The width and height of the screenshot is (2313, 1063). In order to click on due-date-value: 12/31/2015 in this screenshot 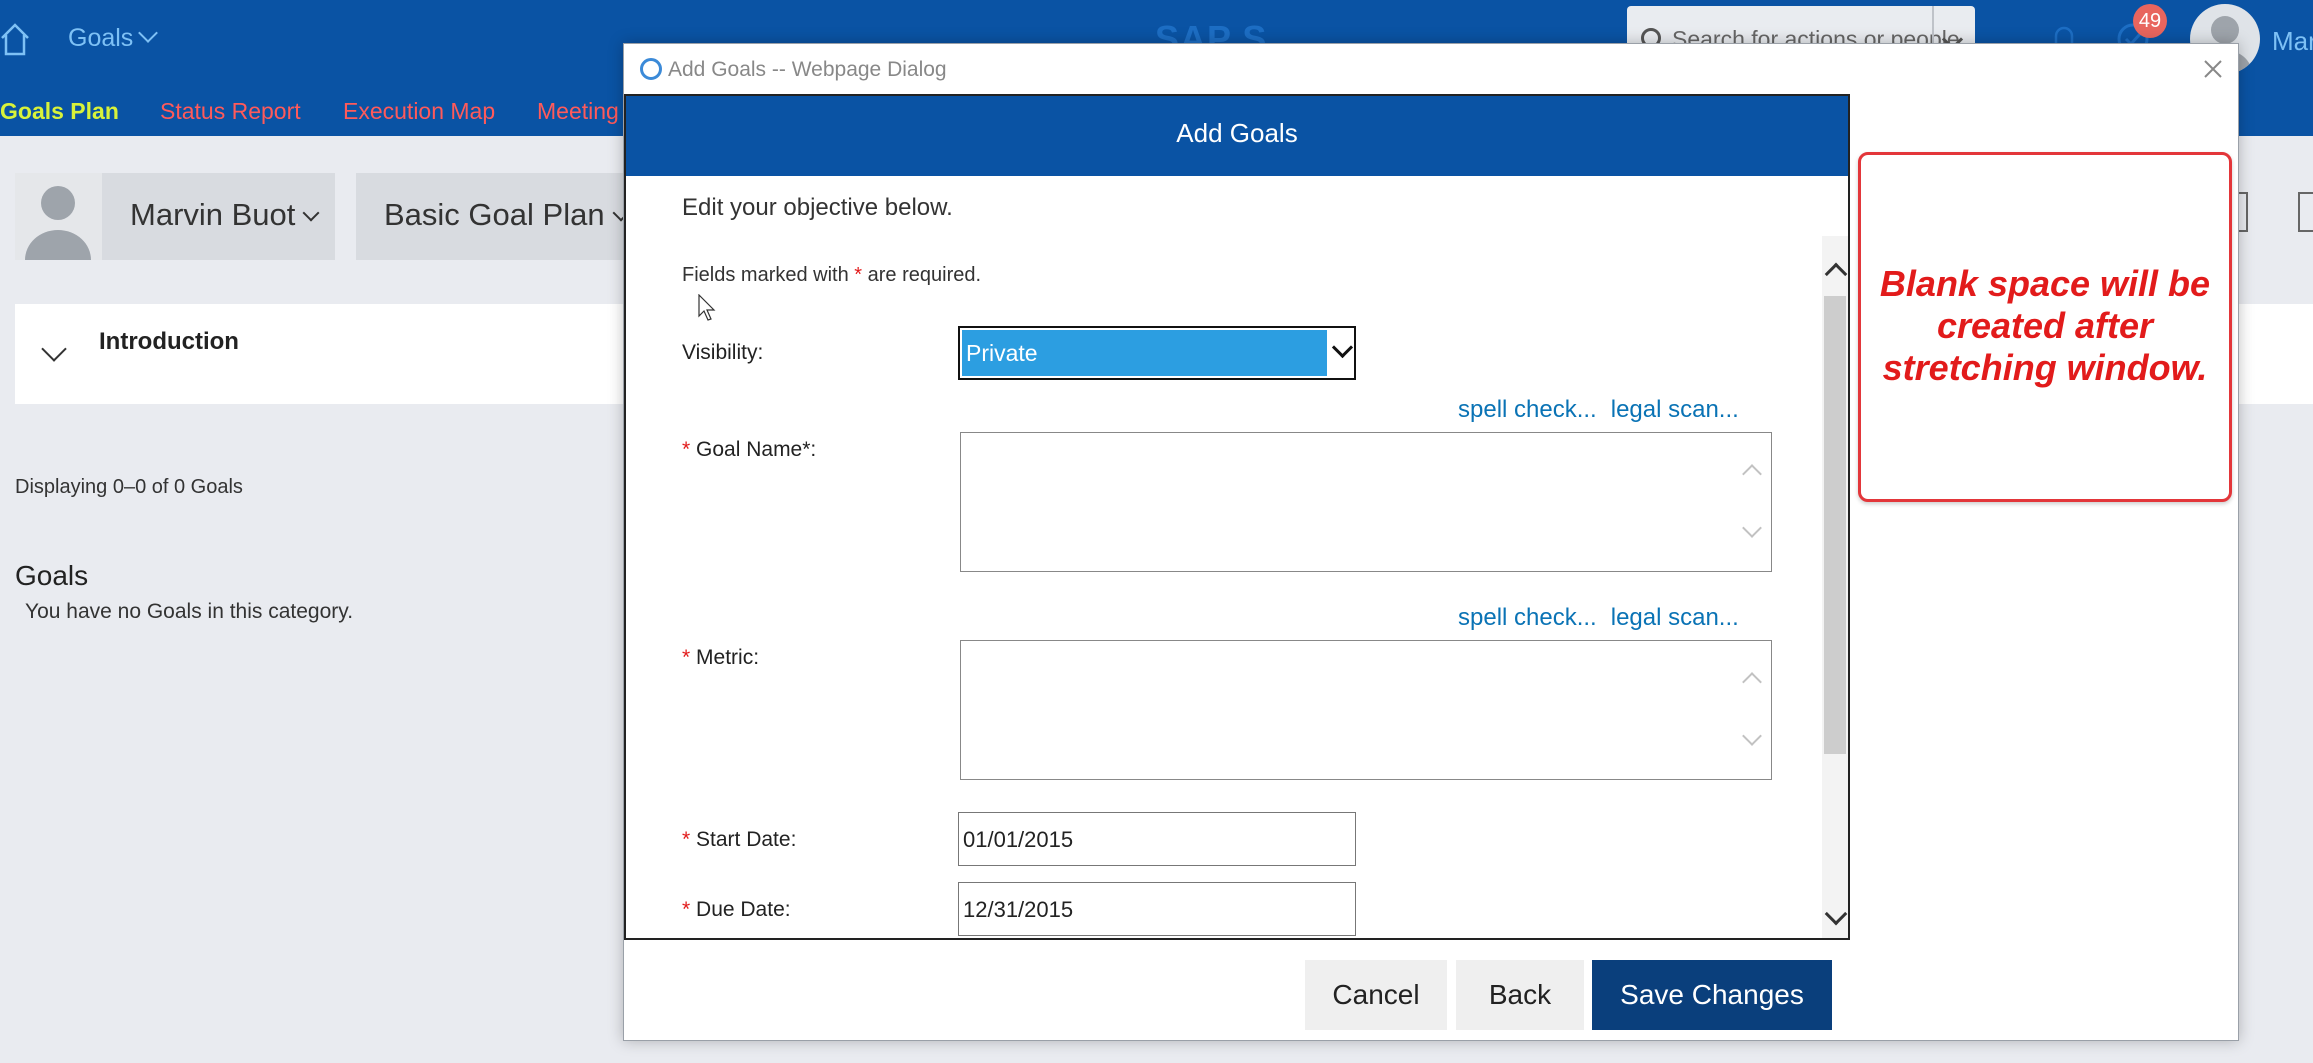, I will do `click(1018, 909)`.